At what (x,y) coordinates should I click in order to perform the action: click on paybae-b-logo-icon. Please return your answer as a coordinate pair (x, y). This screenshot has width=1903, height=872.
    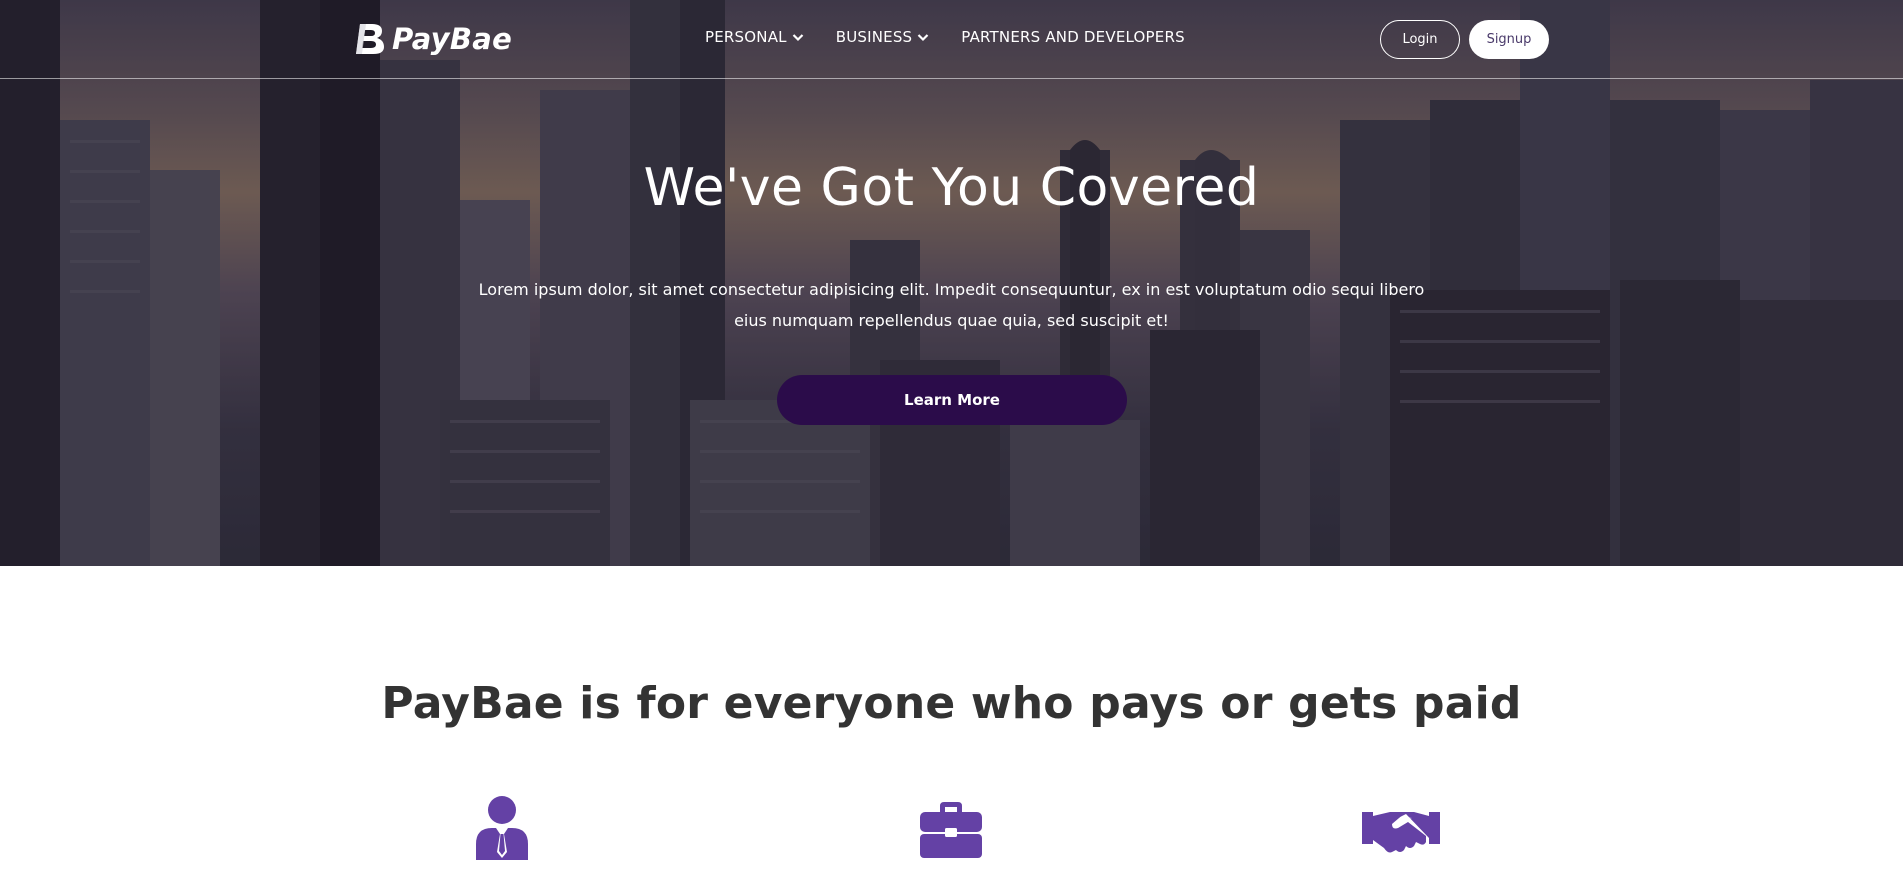
    Looking at the image, I should click on (370, 39).